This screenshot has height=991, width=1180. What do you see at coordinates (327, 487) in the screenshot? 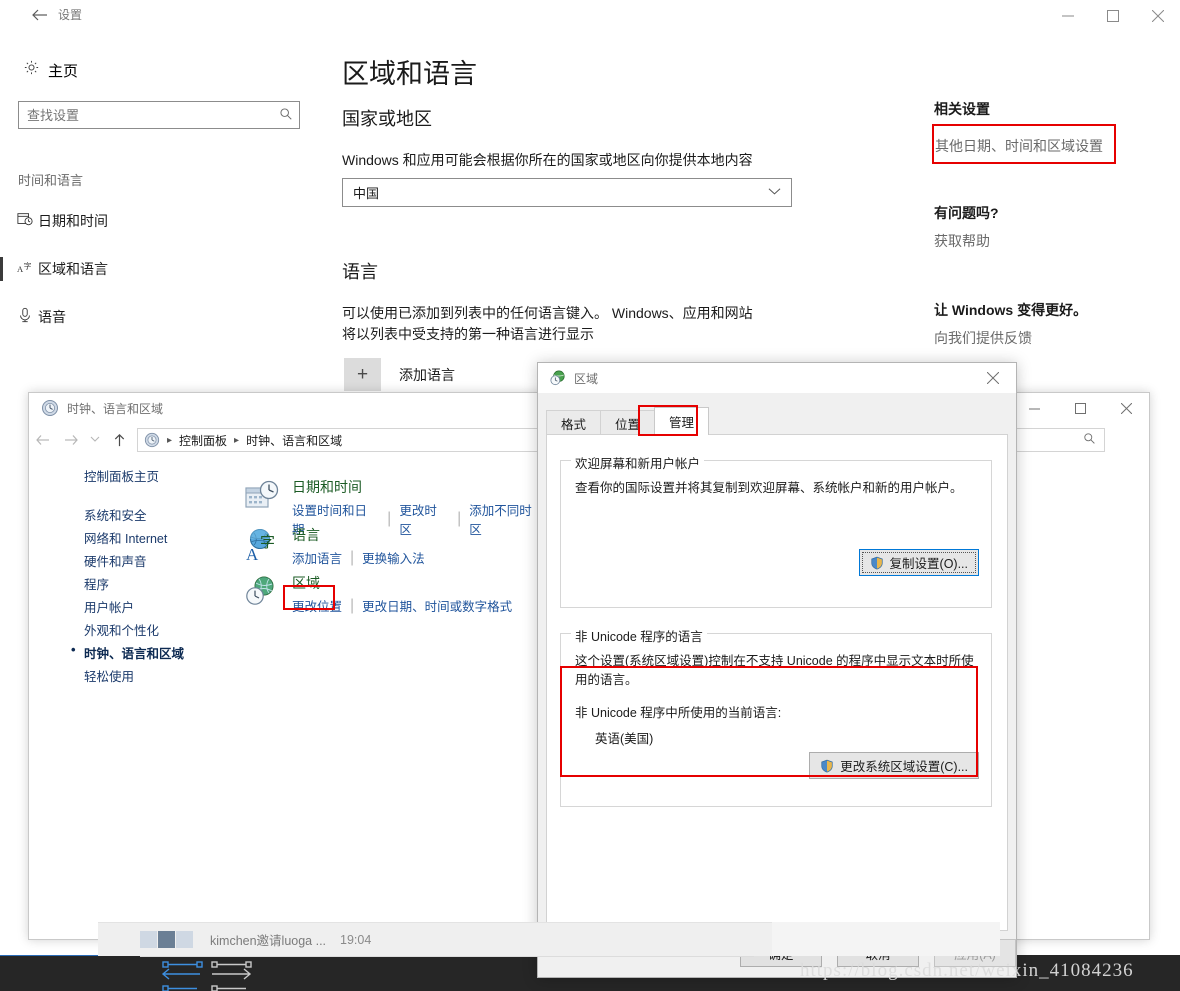
I see `cp-category-title: 日期和时间` at bounding box center [327, 487].